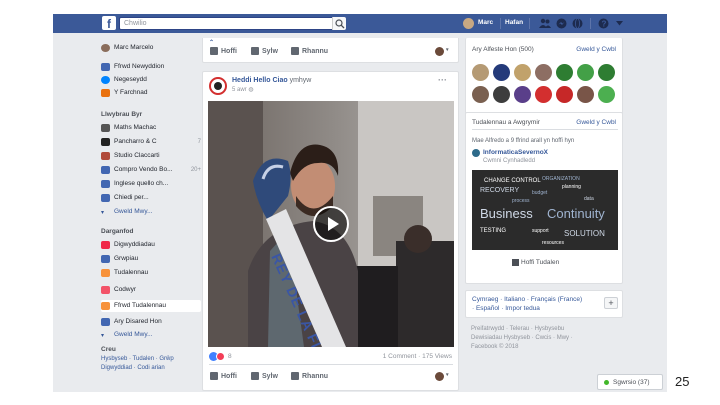 The image size is (720, 405). I want to click on shortcut-item: Studio Claccarti, so click(151, 156).